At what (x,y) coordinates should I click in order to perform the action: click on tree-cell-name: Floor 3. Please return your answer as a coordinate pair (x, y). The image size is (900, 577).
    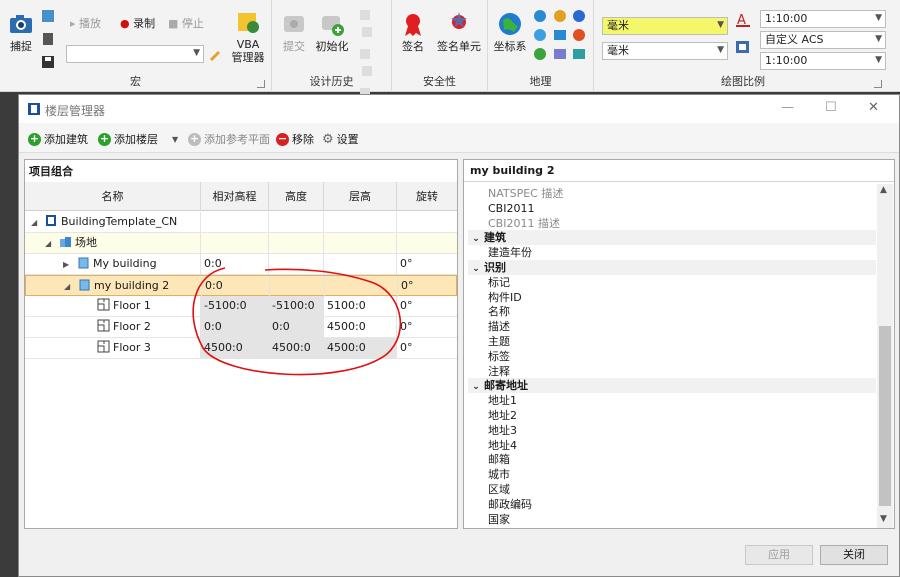
    Looking at the image, I should click on (148, 348).